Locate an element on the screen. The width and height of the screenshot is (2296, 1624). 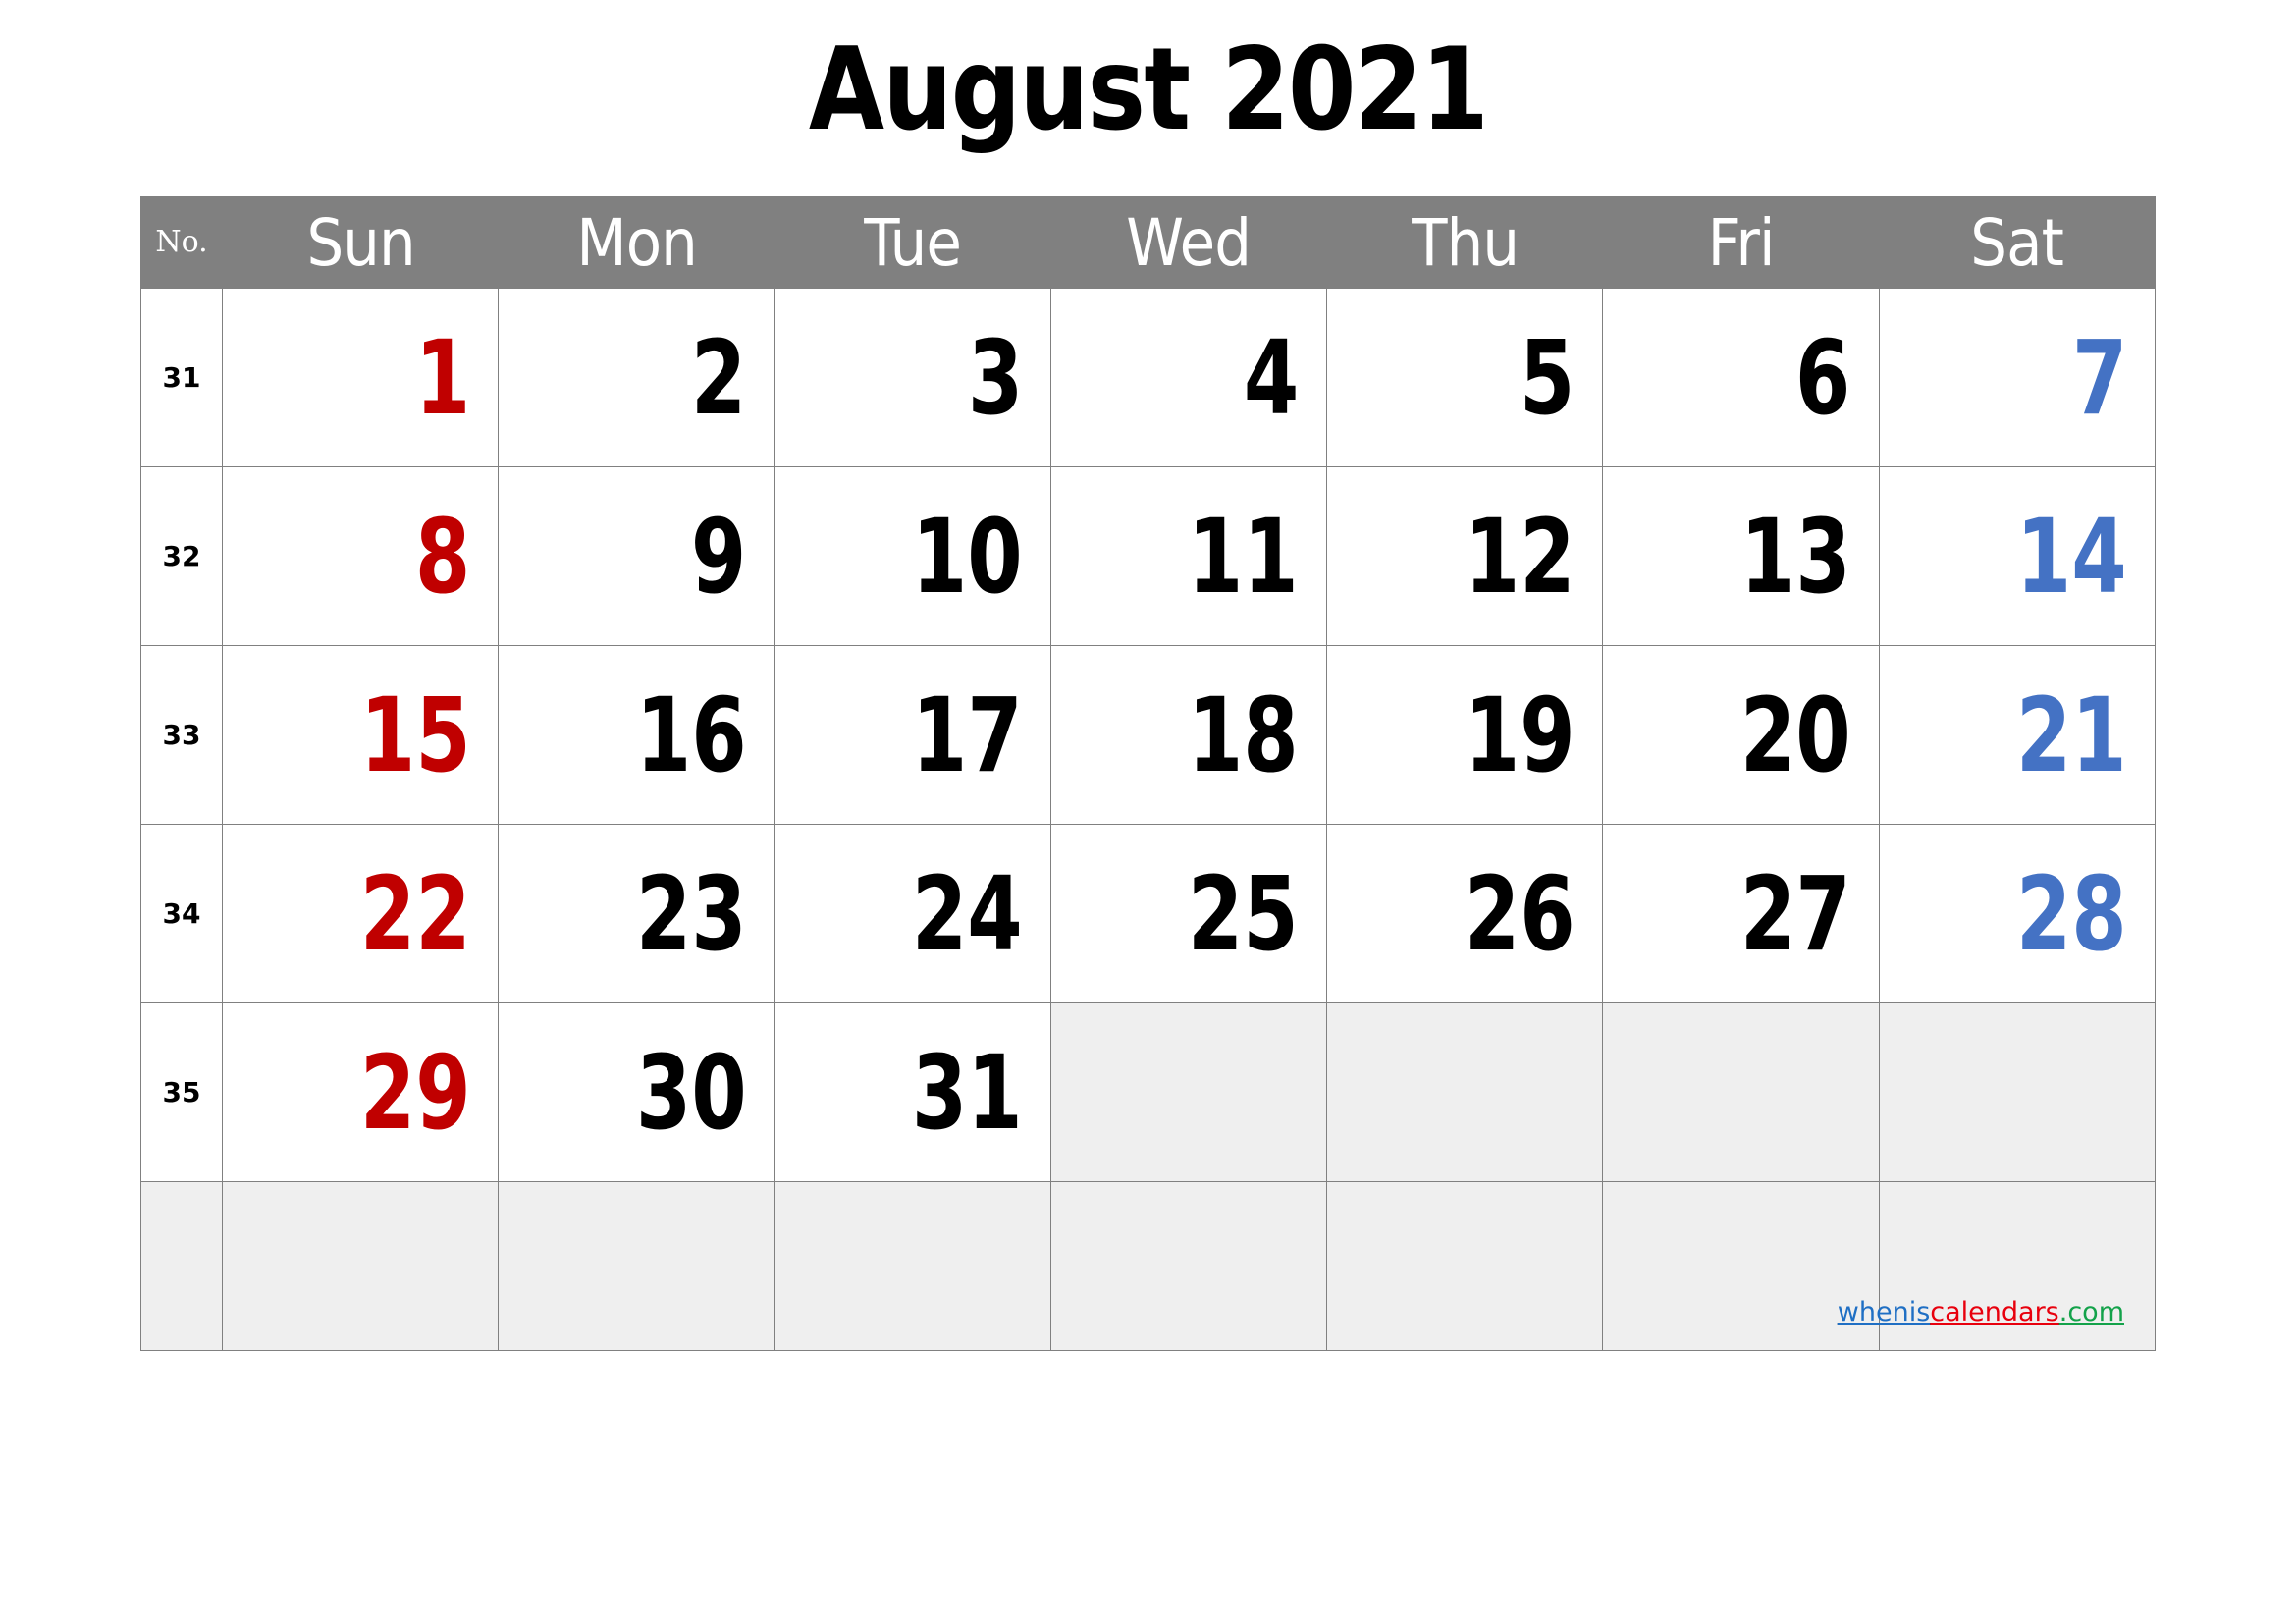
day-cell: 18 is located at coordinates (1188, 735).